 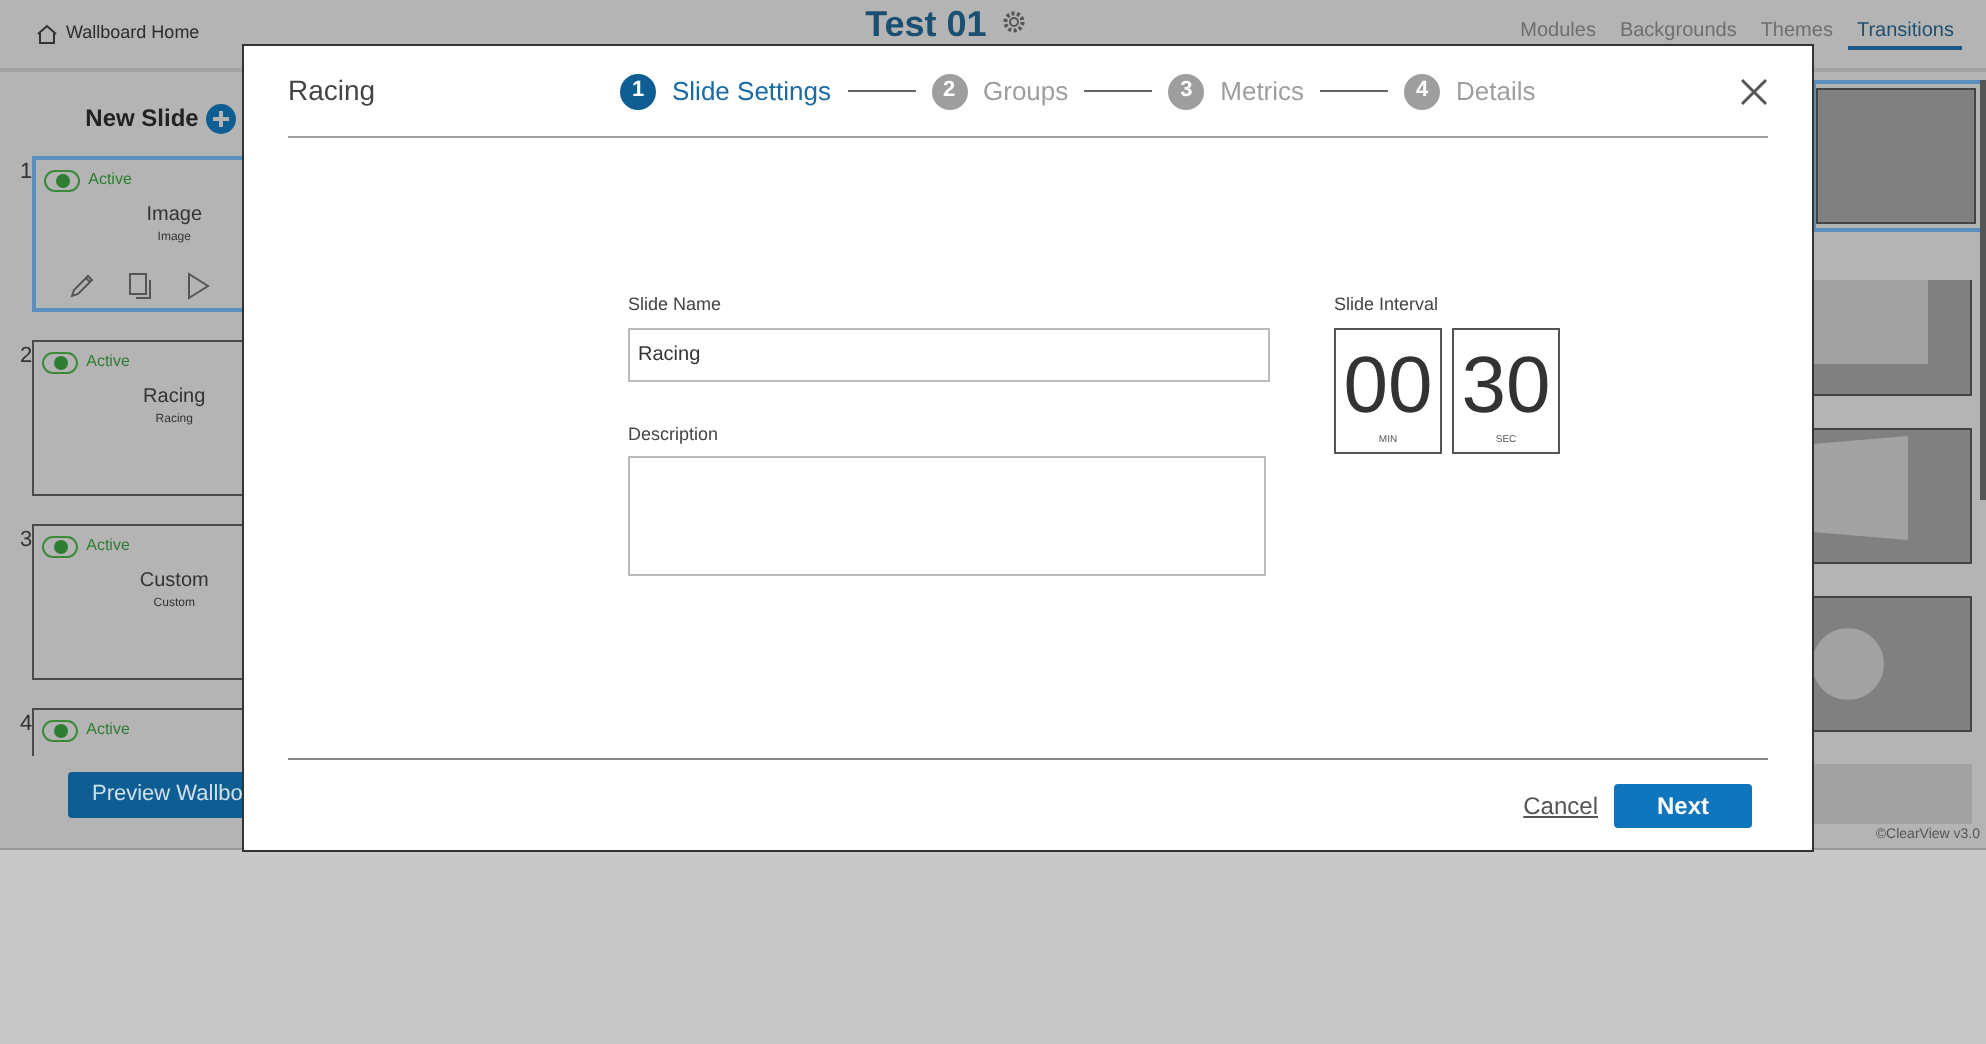 What do you see at coordinates (949, 354) in the screenshot?
I see `slide-name-field: Racing` at bounding box center [949, 354].